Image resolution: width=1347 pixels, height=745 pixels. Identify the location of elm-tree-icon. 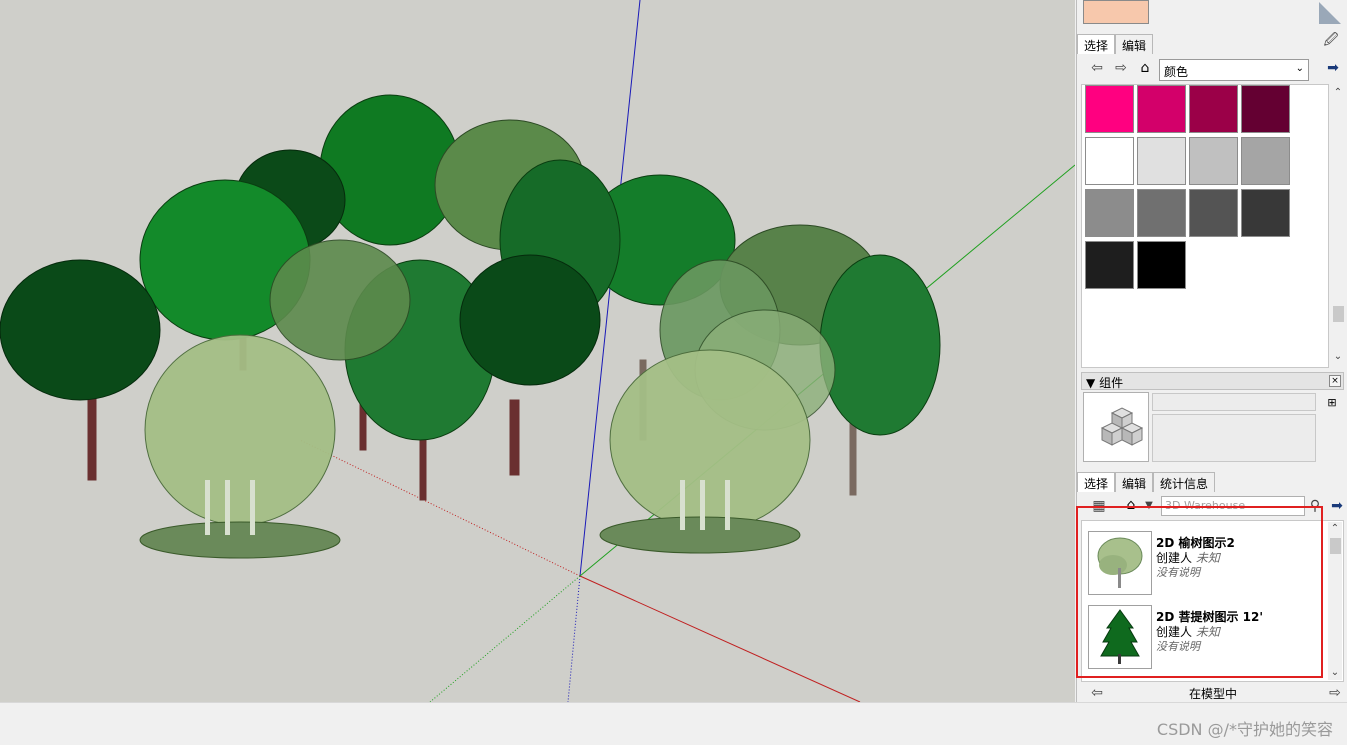
(1120, 562).